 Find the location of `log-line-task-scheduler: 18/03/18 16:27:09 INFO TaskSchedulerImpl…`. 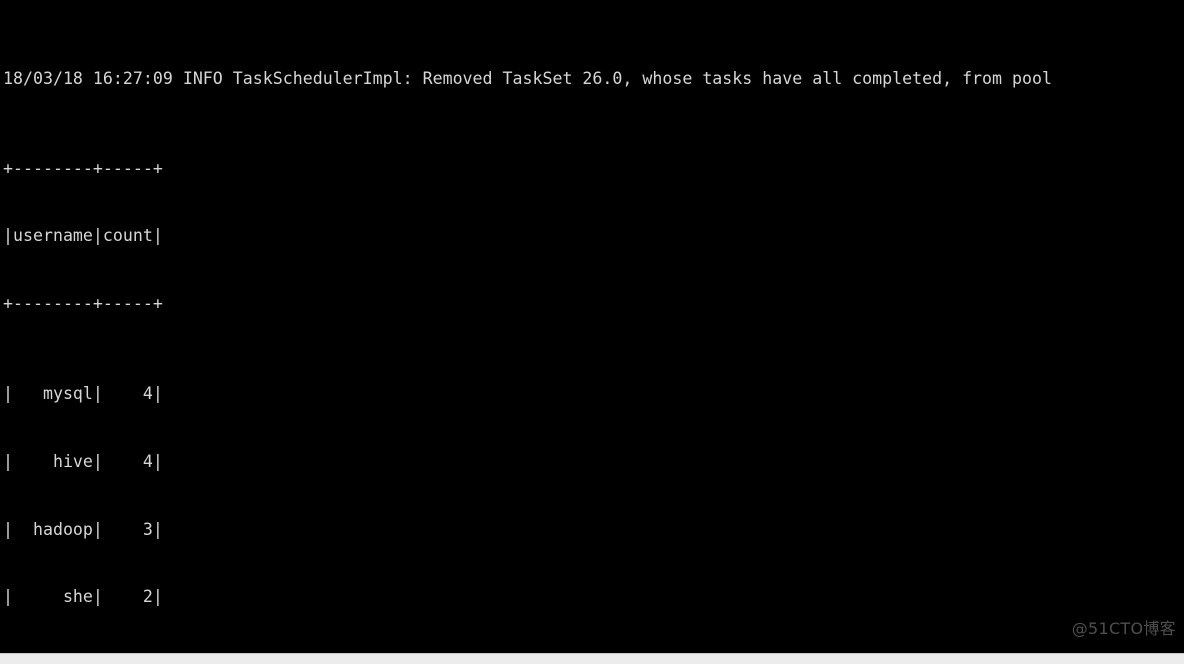

log-line-task-scheduler: 18/03/18 16:27:09 INFO TaskSchedulerImpl… is located at coordinates (527, 78).